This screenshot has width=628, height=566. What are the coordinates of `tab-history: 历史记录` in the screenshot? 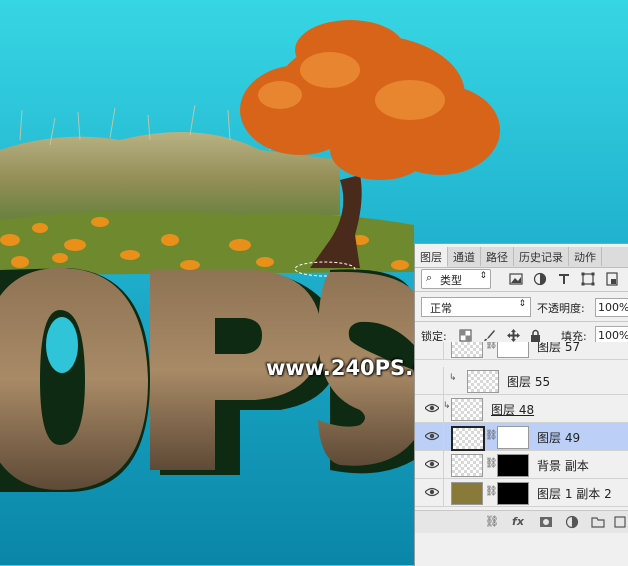 It's located at (541, 256).